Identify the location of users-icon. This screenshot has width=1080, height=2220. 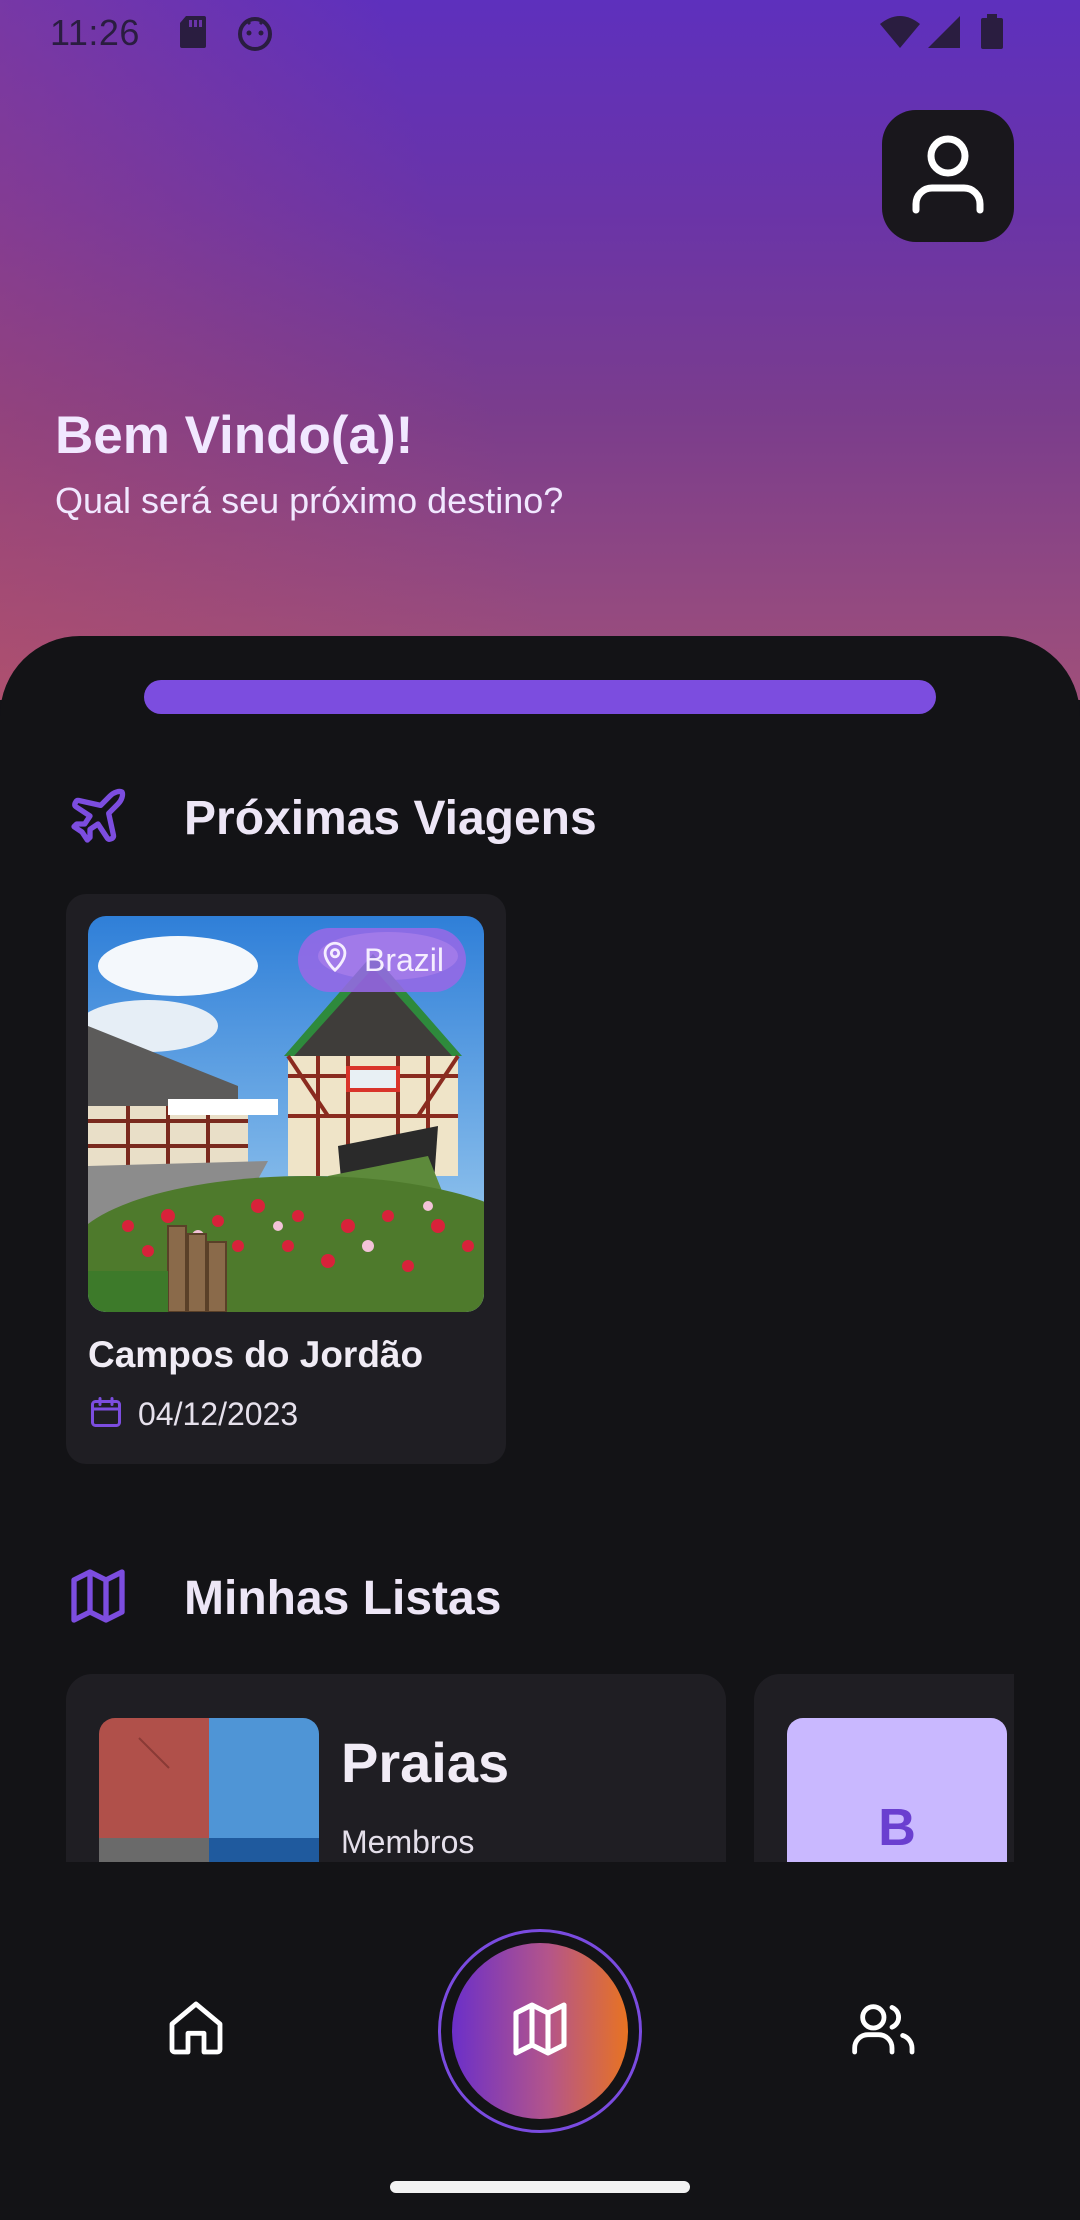
(884, 2030).